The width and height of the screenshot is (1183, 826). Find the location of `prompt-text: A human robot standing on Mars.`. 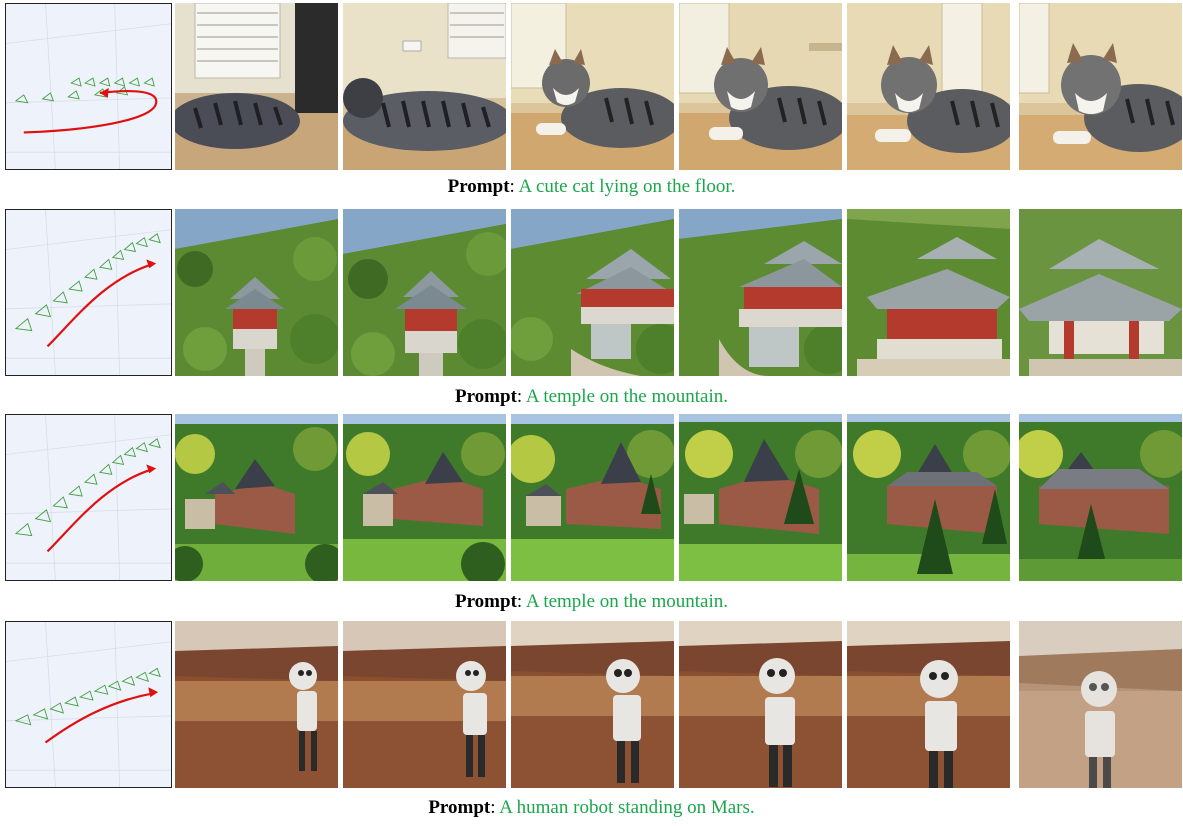

prompt-text: A human robot standing on Mars. is located at coordinates (627, 807).